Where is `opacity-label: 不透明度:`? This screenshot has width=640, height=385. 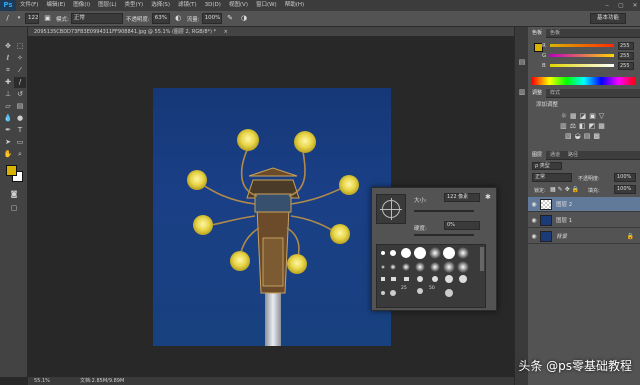
opacity-label: 不透明度: is located at coordinates (137, 19).